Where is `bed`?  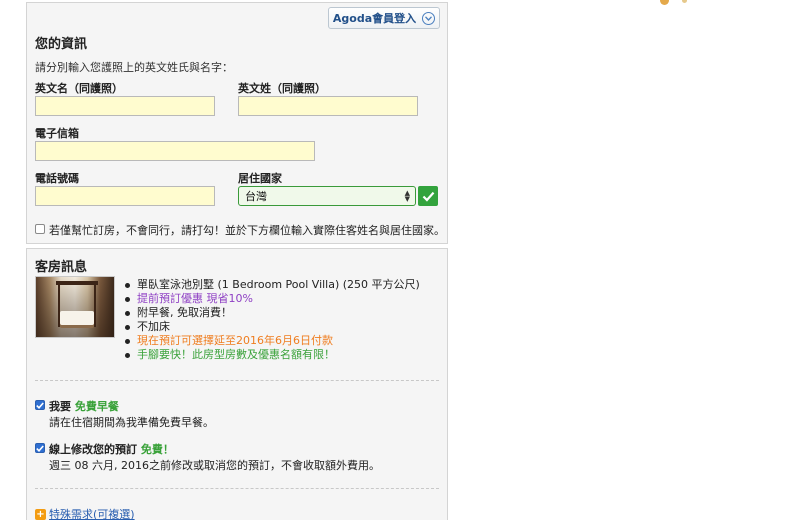 bed is located at coordinates (77, 318).